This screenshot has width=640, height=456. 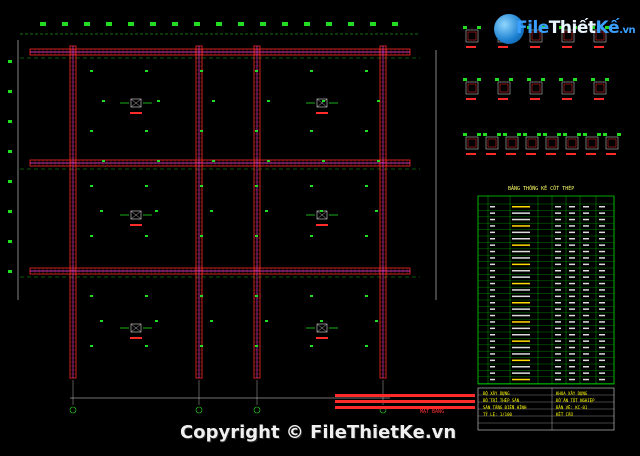 What do you see at coordinates (505, 407) in the screenshot?
I see `title-block-line: SÀN TẦNG ĐIỂN HÌNH` at bounding box center [505, 407].